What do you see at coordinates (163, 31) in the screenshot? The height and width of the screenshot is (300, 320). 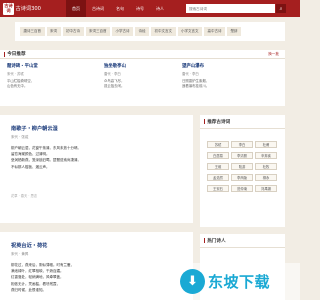 I see `category-tag: 初中文言文` at bounding box center [163, 31].